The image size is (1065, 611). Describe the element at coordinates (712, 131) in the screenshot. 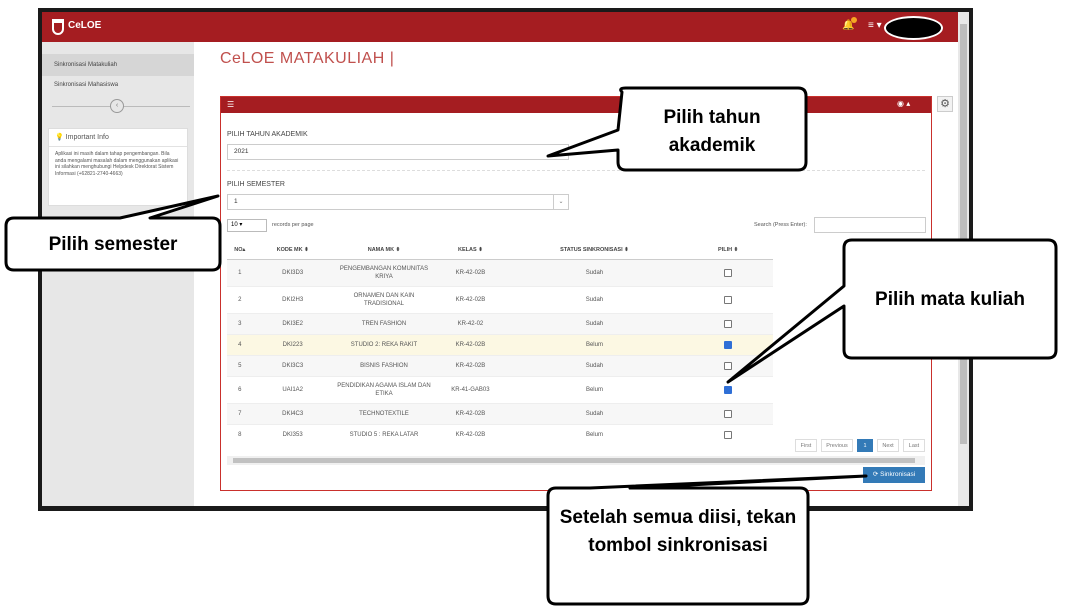

I see `callout-tahun-text: Pilih tahun akademik` at that location.